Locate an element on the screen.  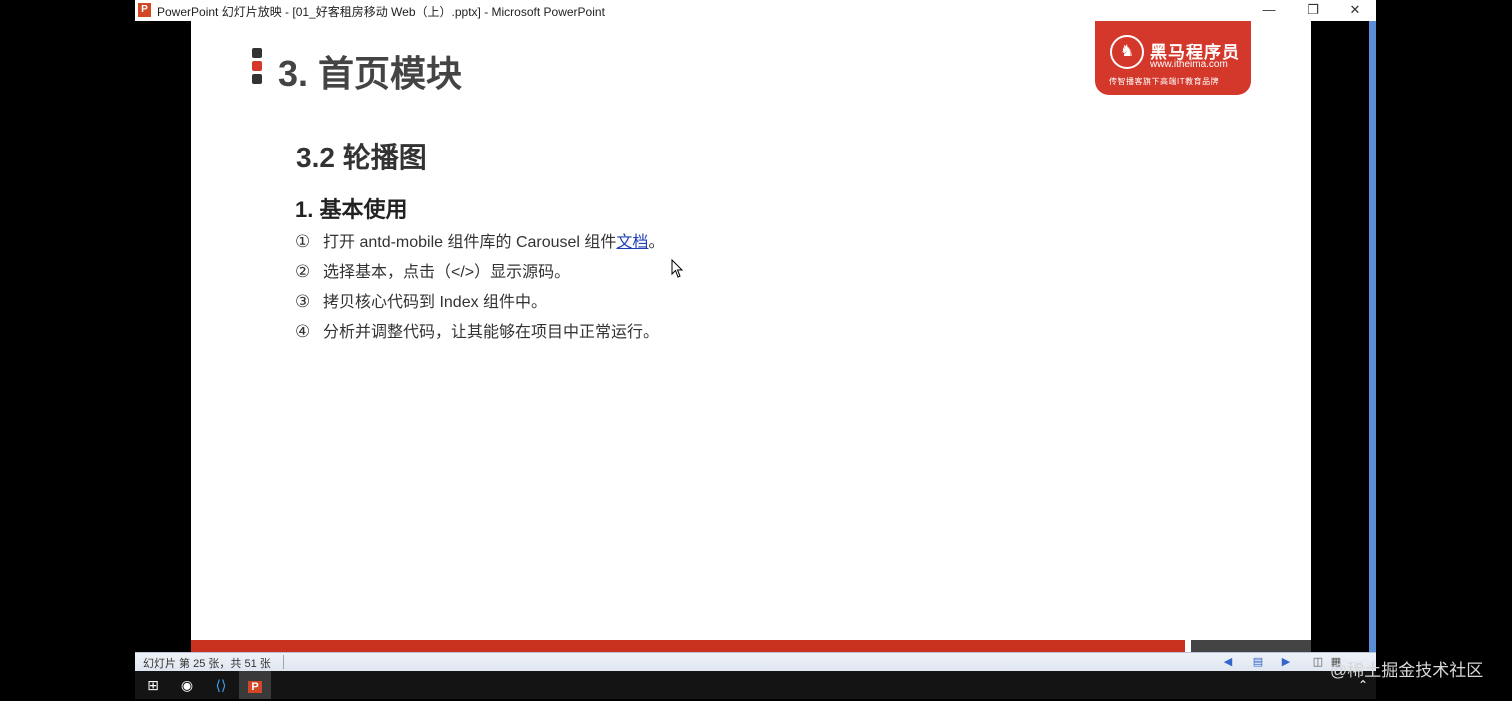
step-tail: 。 is located at coordinates (656, 242).